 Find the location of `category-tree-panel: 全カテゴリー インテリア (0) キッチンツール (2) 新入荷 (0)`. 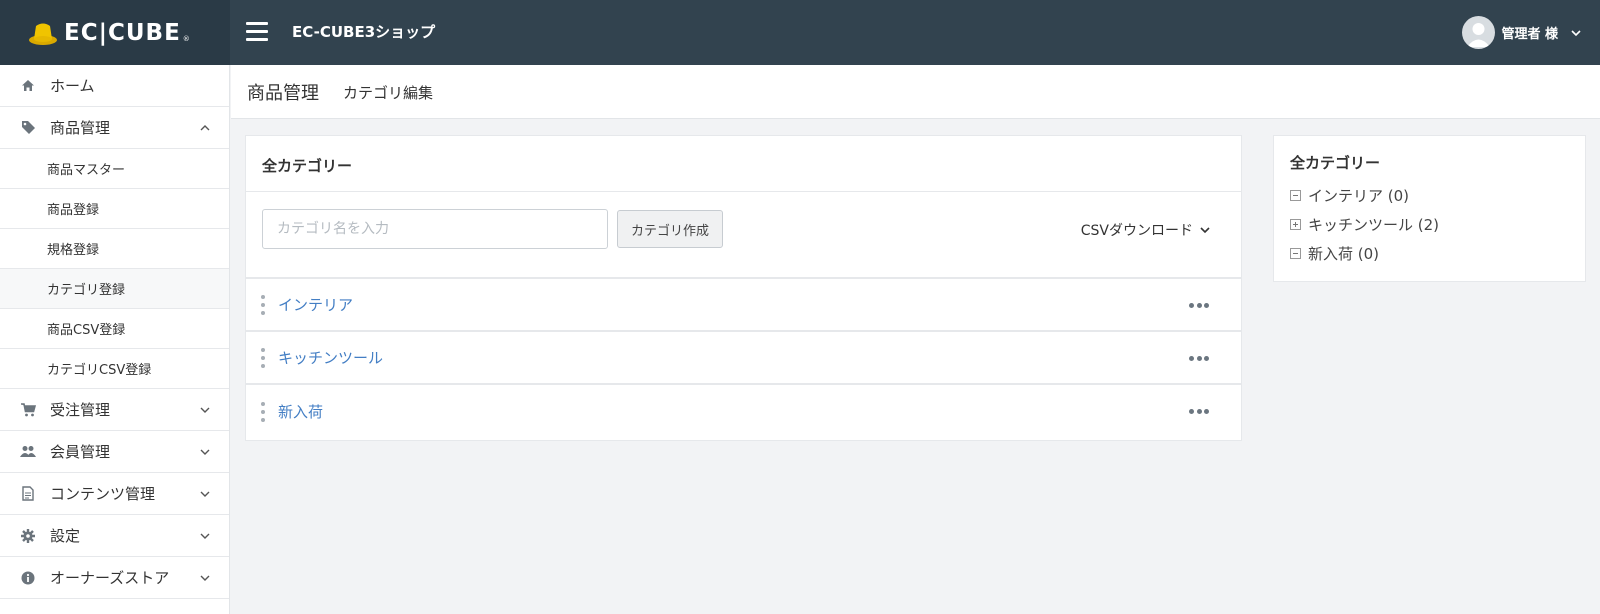

category-tree-panel: 全カテゴリー インテリア (0) キッチンツール (2) 新入荷 (0) is located at coordinates (1429, 208).